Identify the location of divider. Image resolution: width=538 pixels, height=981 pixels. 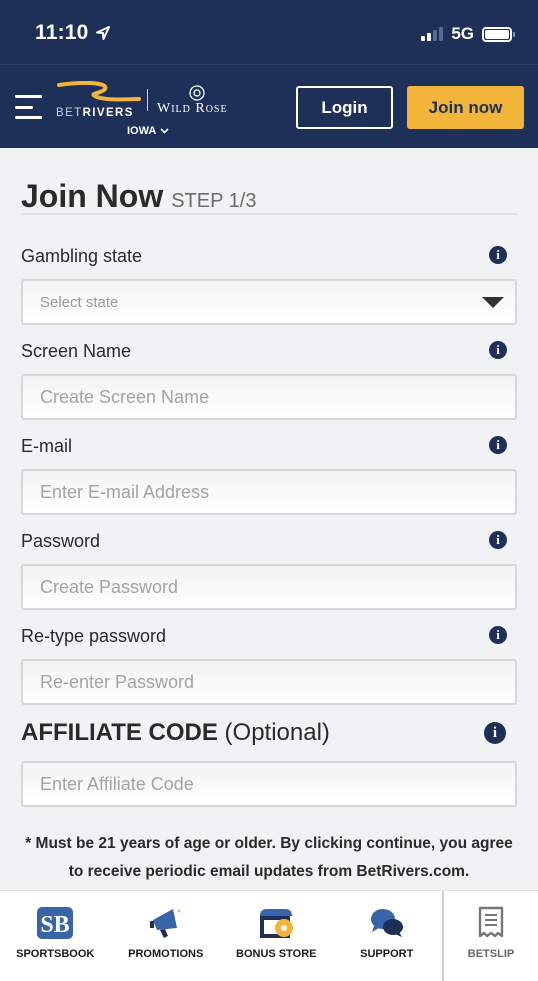
(269, 214).